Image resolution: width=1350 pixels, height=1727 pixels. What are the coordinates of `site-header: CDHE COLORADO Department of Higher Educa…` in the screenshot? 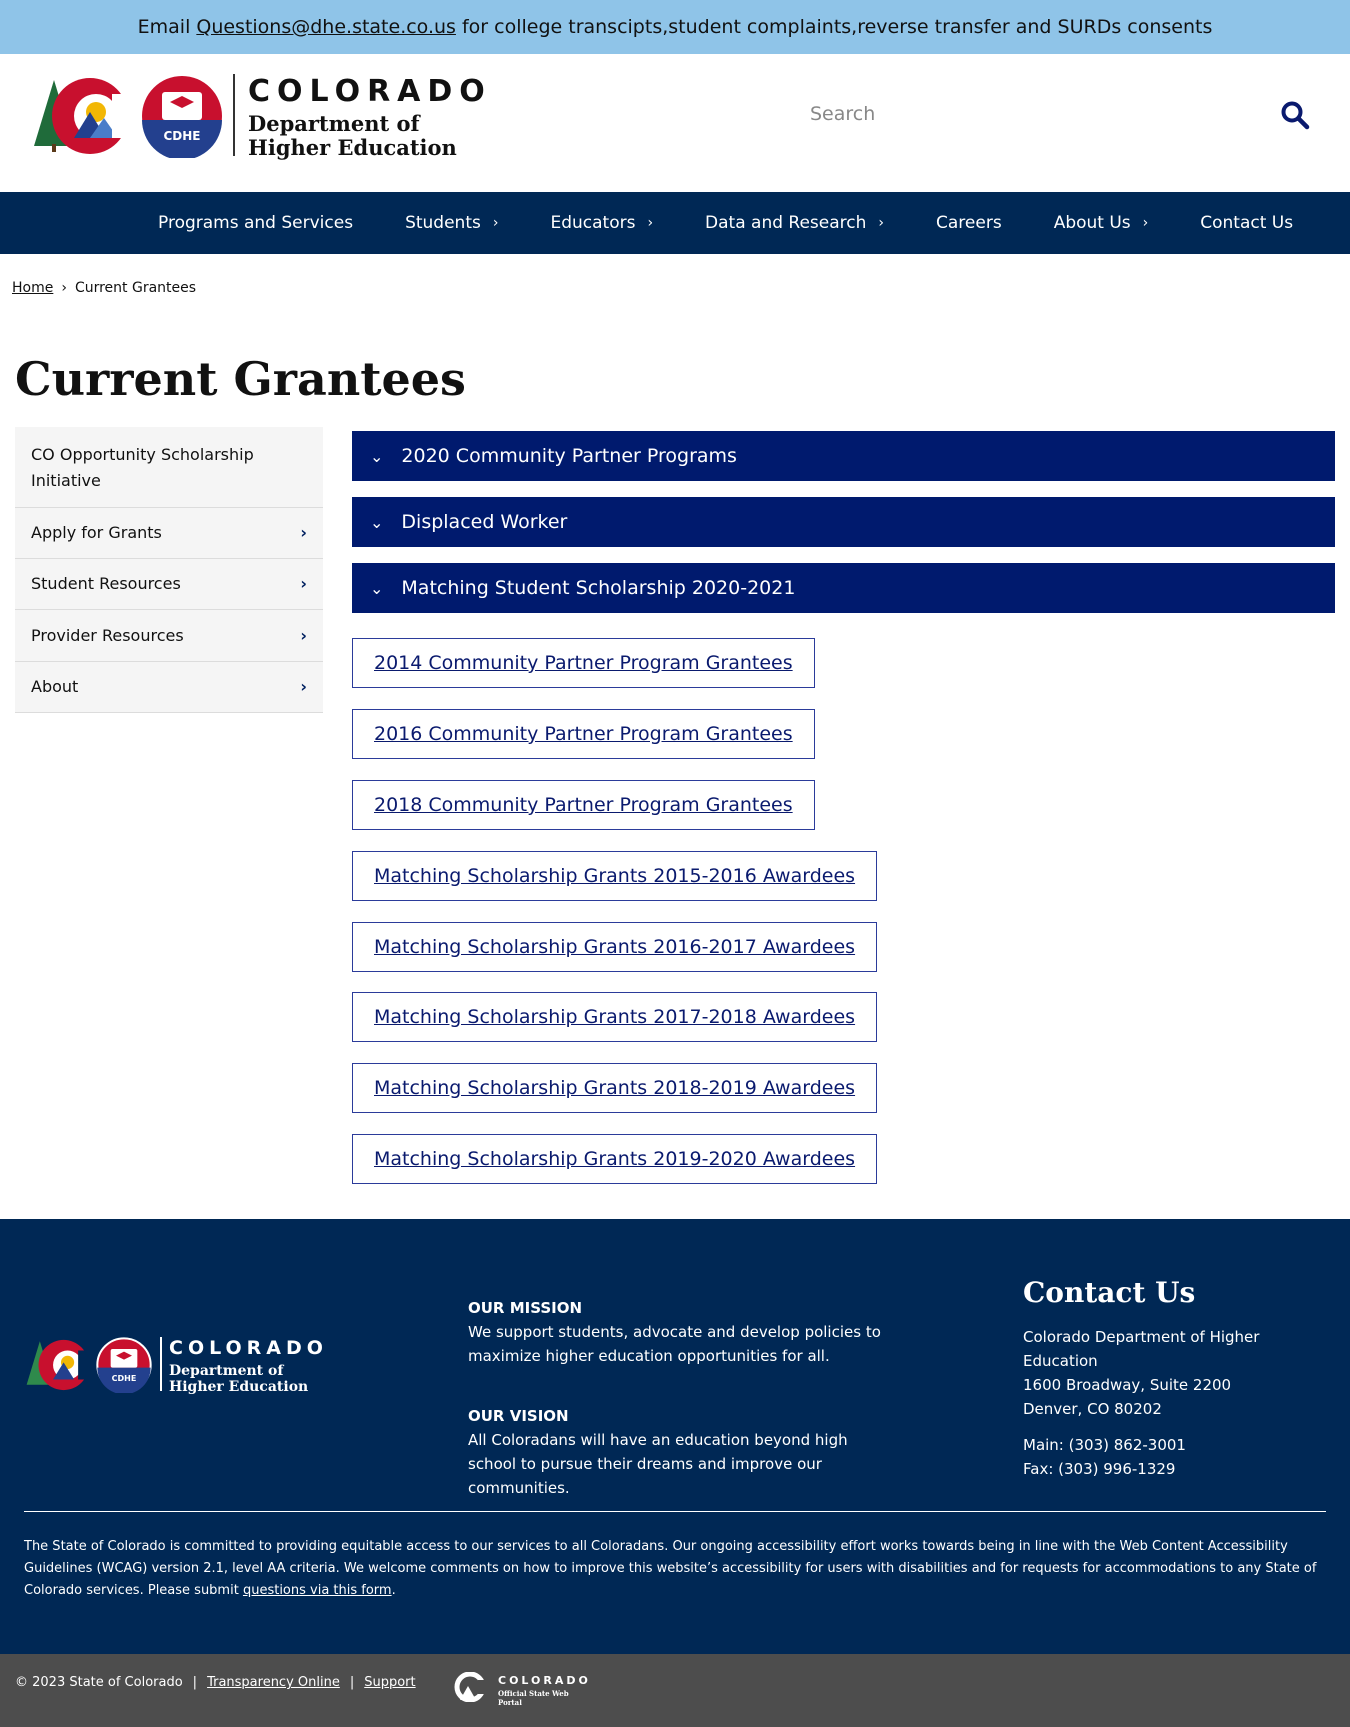 It's located at (675, 123).